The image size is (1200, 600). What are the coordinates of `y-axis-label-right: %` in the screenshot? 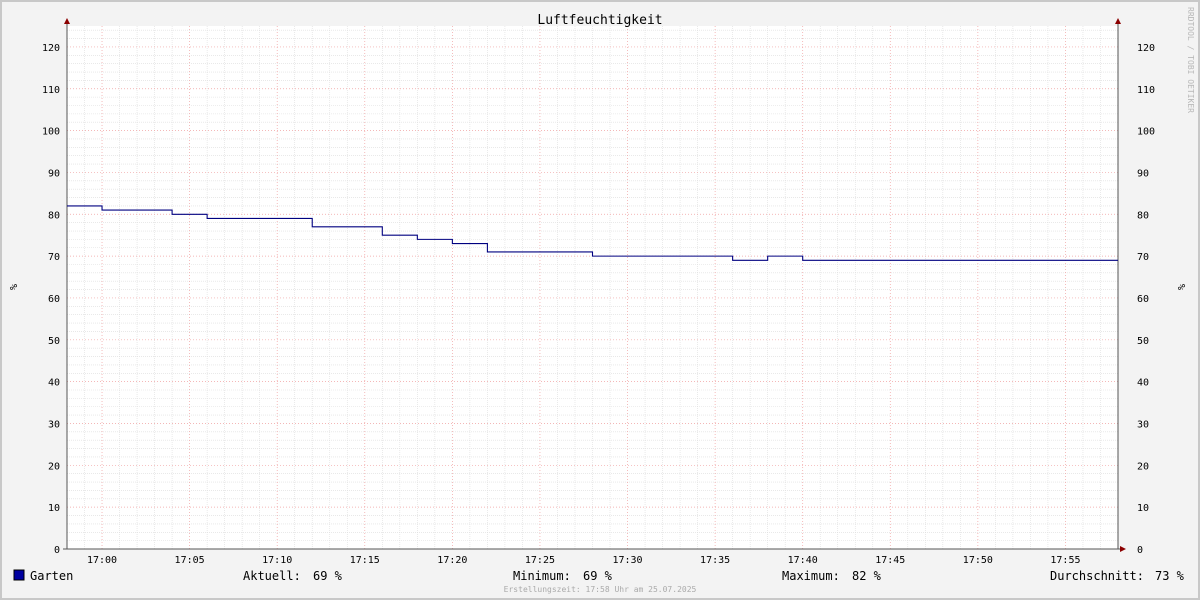 It's located at (1180, 287).